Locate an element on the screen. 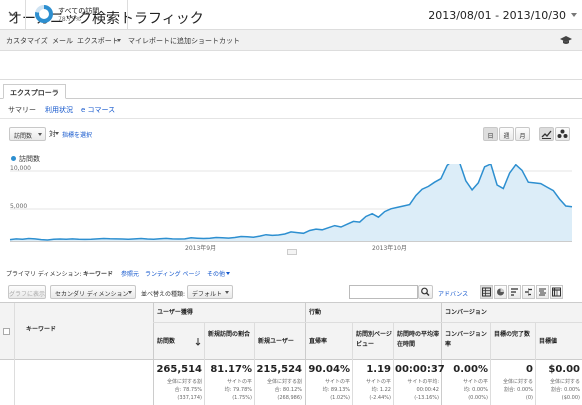 The image size is (582, 405). advanced-filter-link: アドバンス is located at coordinates (453, 293).